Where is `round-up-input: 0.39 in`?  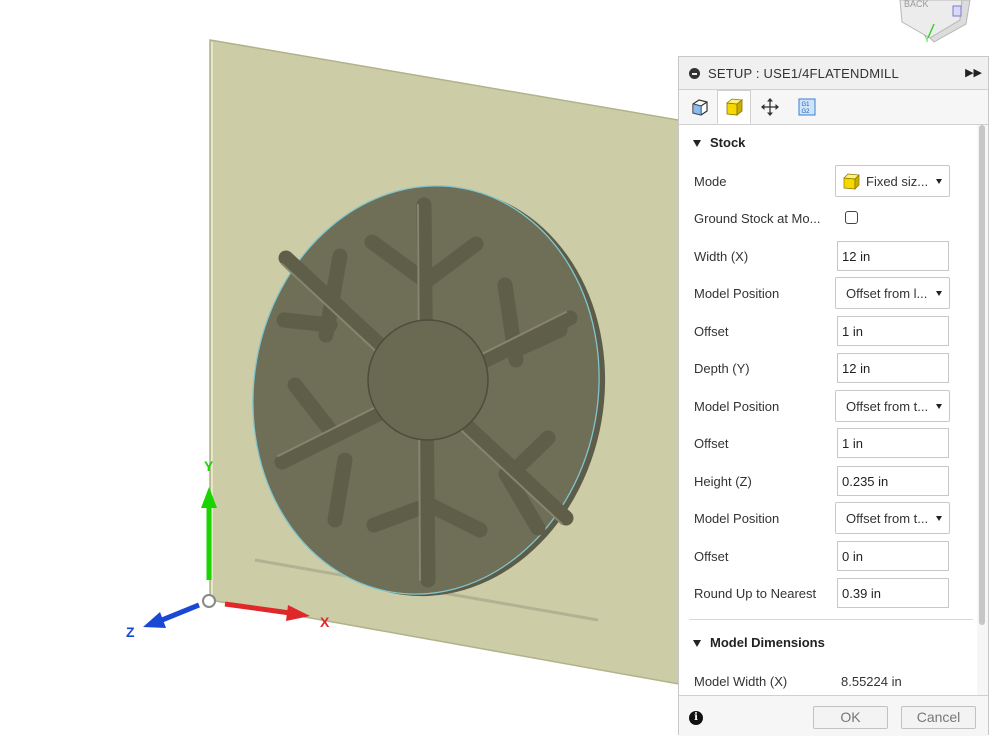 round-up-input: 0.39 in is located at coordinates (893, 593).